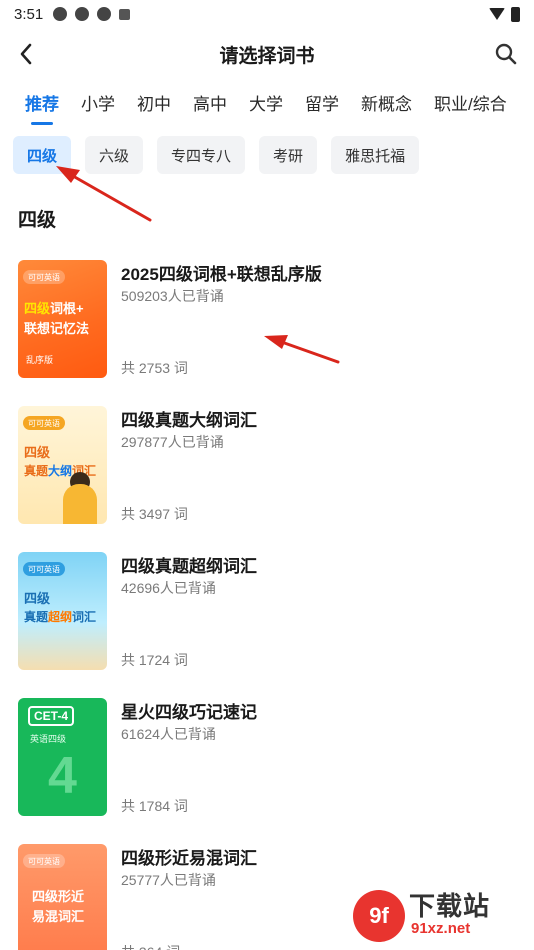 The width and height of the screenshot is (534, 950). I want to click on header: 请选择词书, so click(267, 54).